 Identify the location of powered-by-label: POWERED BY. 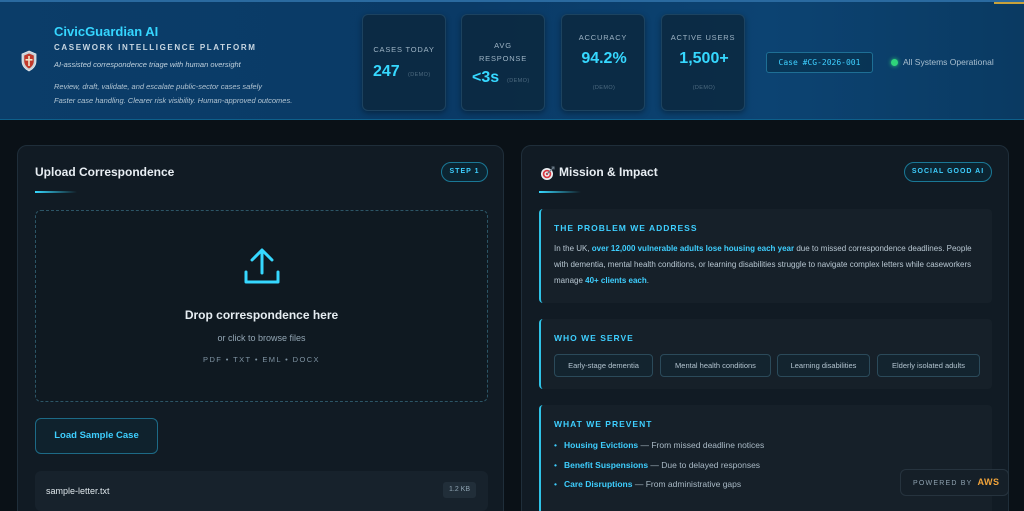
(943, 483).